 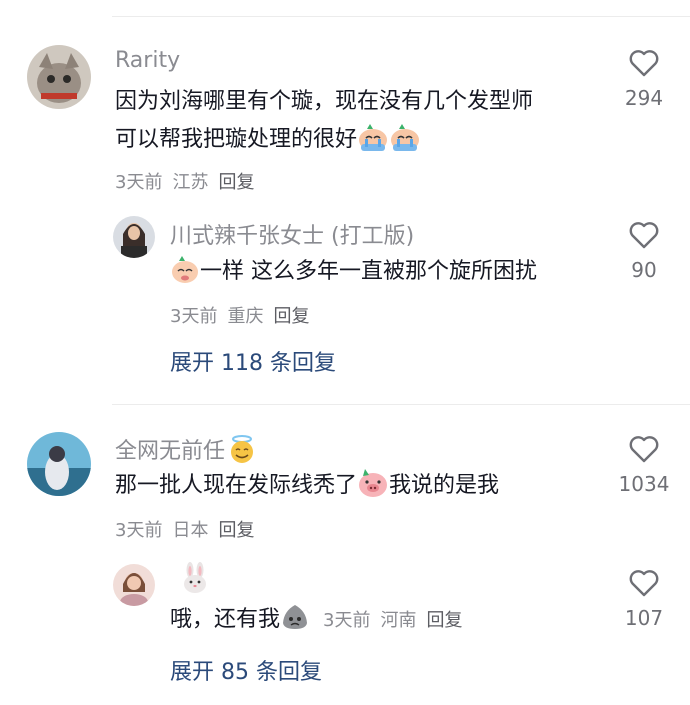 What do you see at coordinates (295, 623) in the screenshot?
I see `grey-blob-emoji` at bounding box center [295, 623].